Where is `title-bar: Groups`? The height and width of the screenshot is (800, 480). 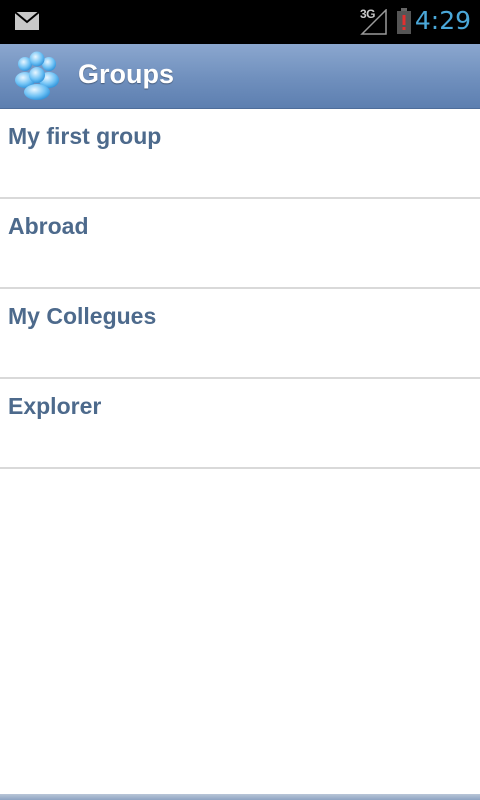
title-bar: Groups is located at coordinates (240, 76).